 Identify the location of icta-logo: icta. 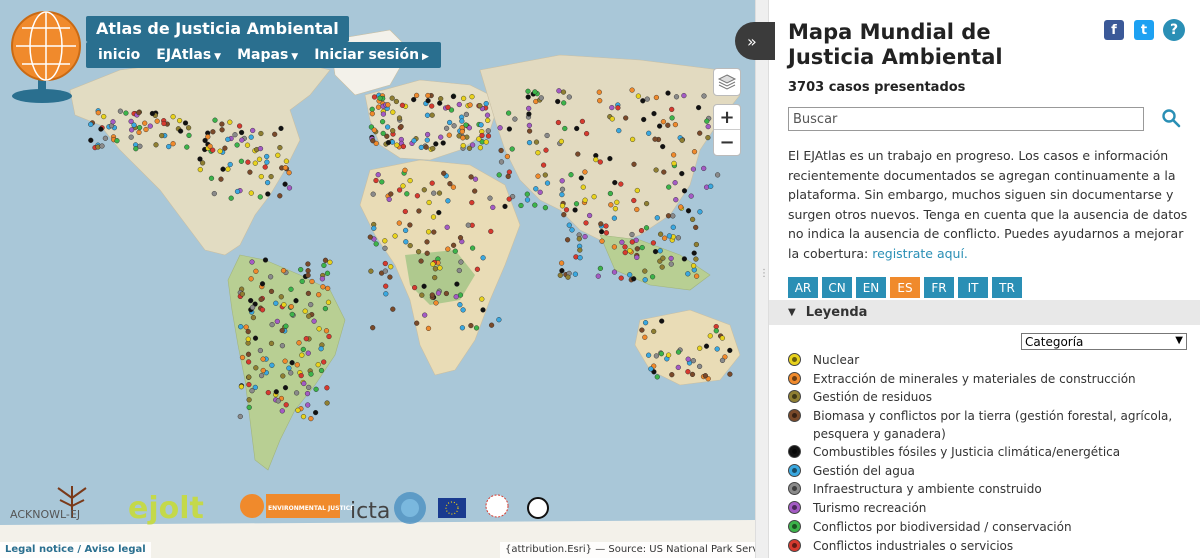
(388, 508).